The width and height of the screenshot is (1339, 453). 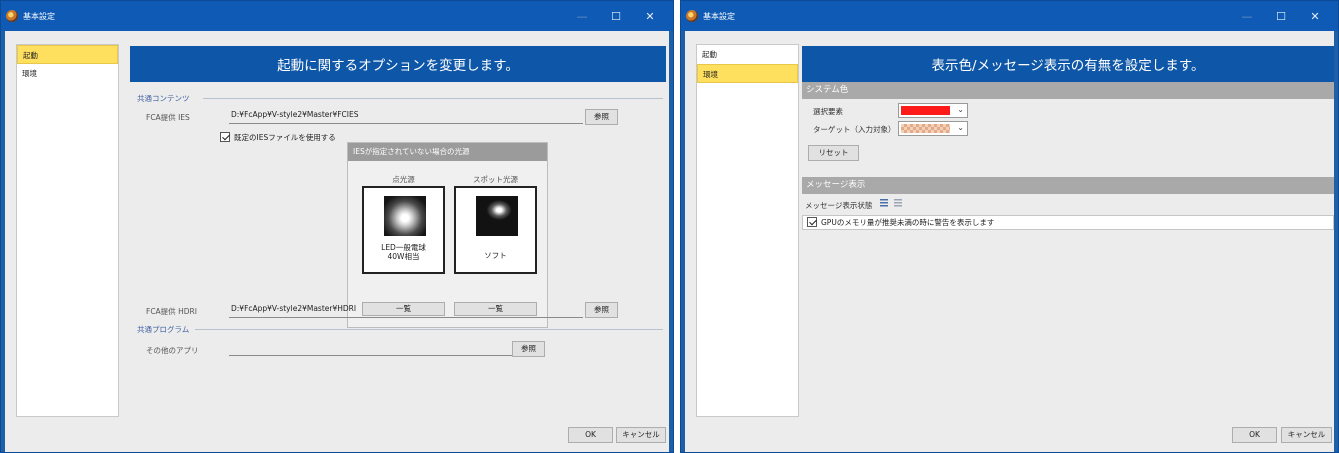 What do you see at coordinates (406, 310) in the screenshot?
I see `hdri-path-input: D:¥FcApp¥V-style2¥Master¥HDRI` at bounding box center [406, 310].